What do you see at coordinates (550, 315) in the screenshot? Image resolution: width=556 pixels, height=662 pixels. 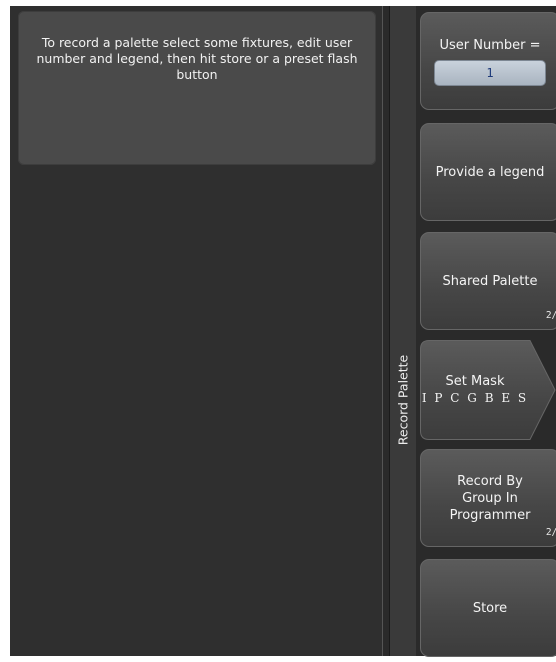 I see `shared-palette-page-indicator: 2/2` at bounding box center [550, 315].